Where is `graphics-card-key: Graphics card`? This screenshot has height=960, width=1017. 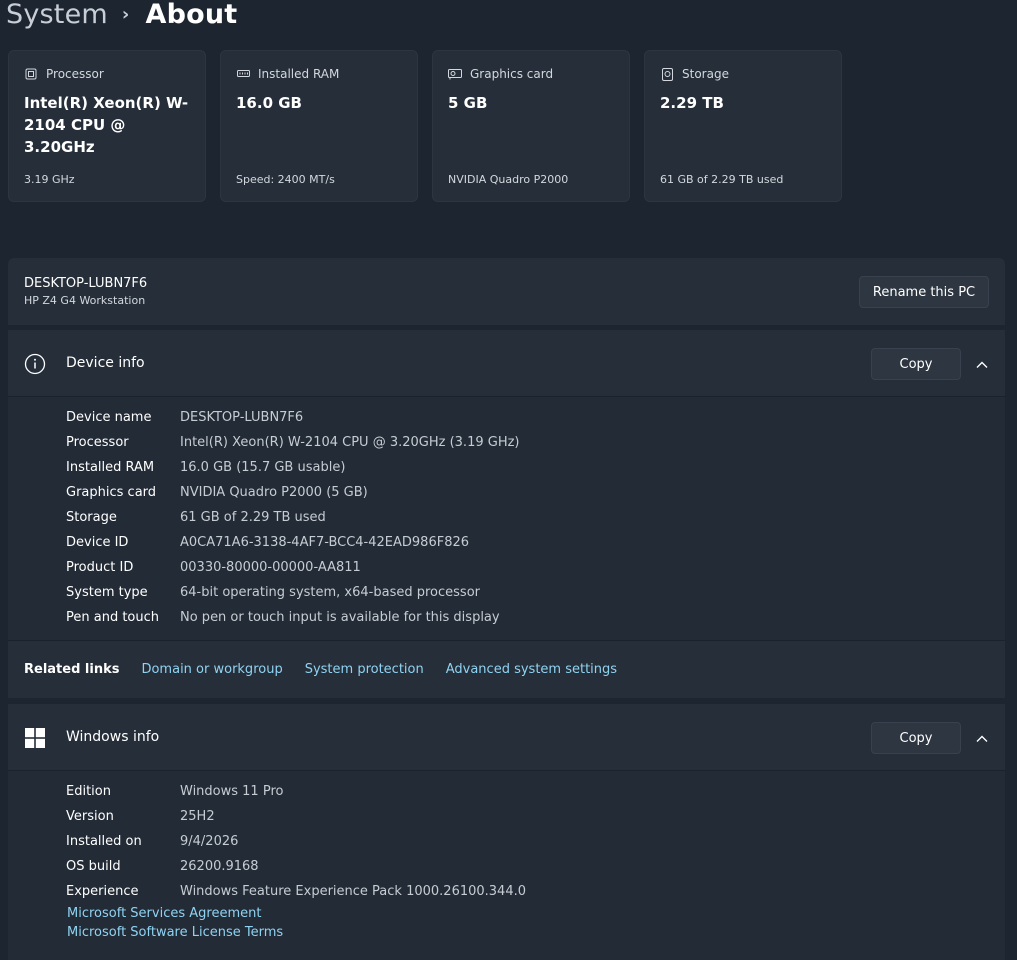
graphics-card-key: Graphics card is located at coordinates (111, 492).